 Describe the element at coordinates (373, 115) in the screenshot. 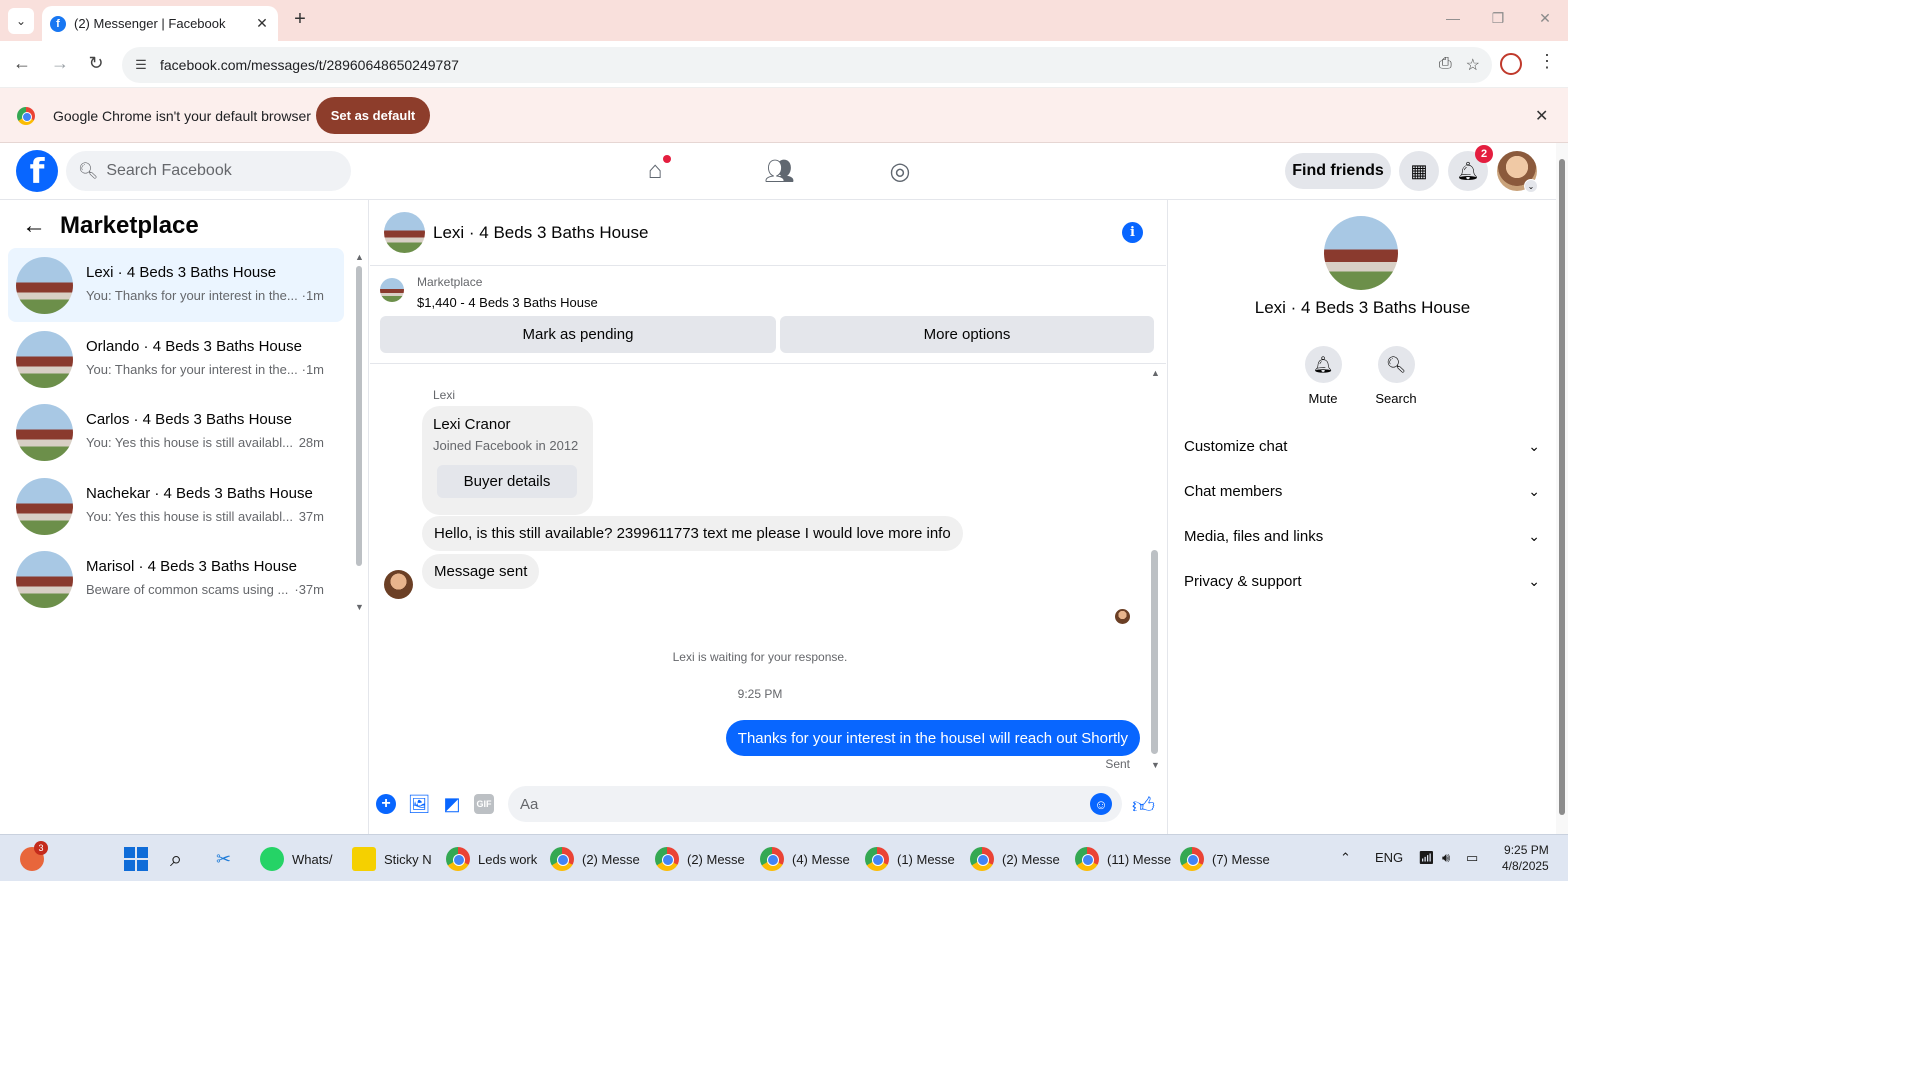

I see `set-as-default-button: Set as default` at that location.